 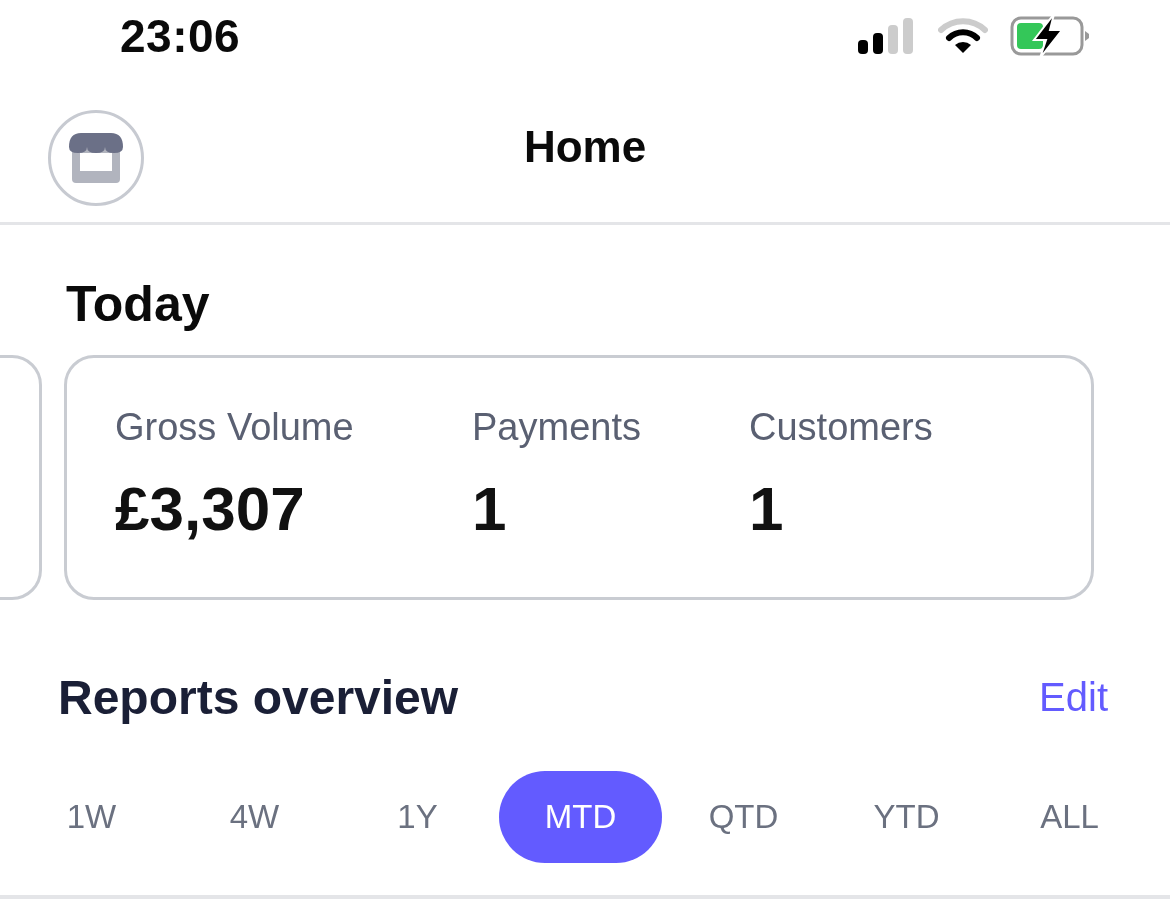 What do you see at coordinates (234, 427) in the screenshot?
I see `stat-label: Gross Volume` at bounding box center [234, 427].